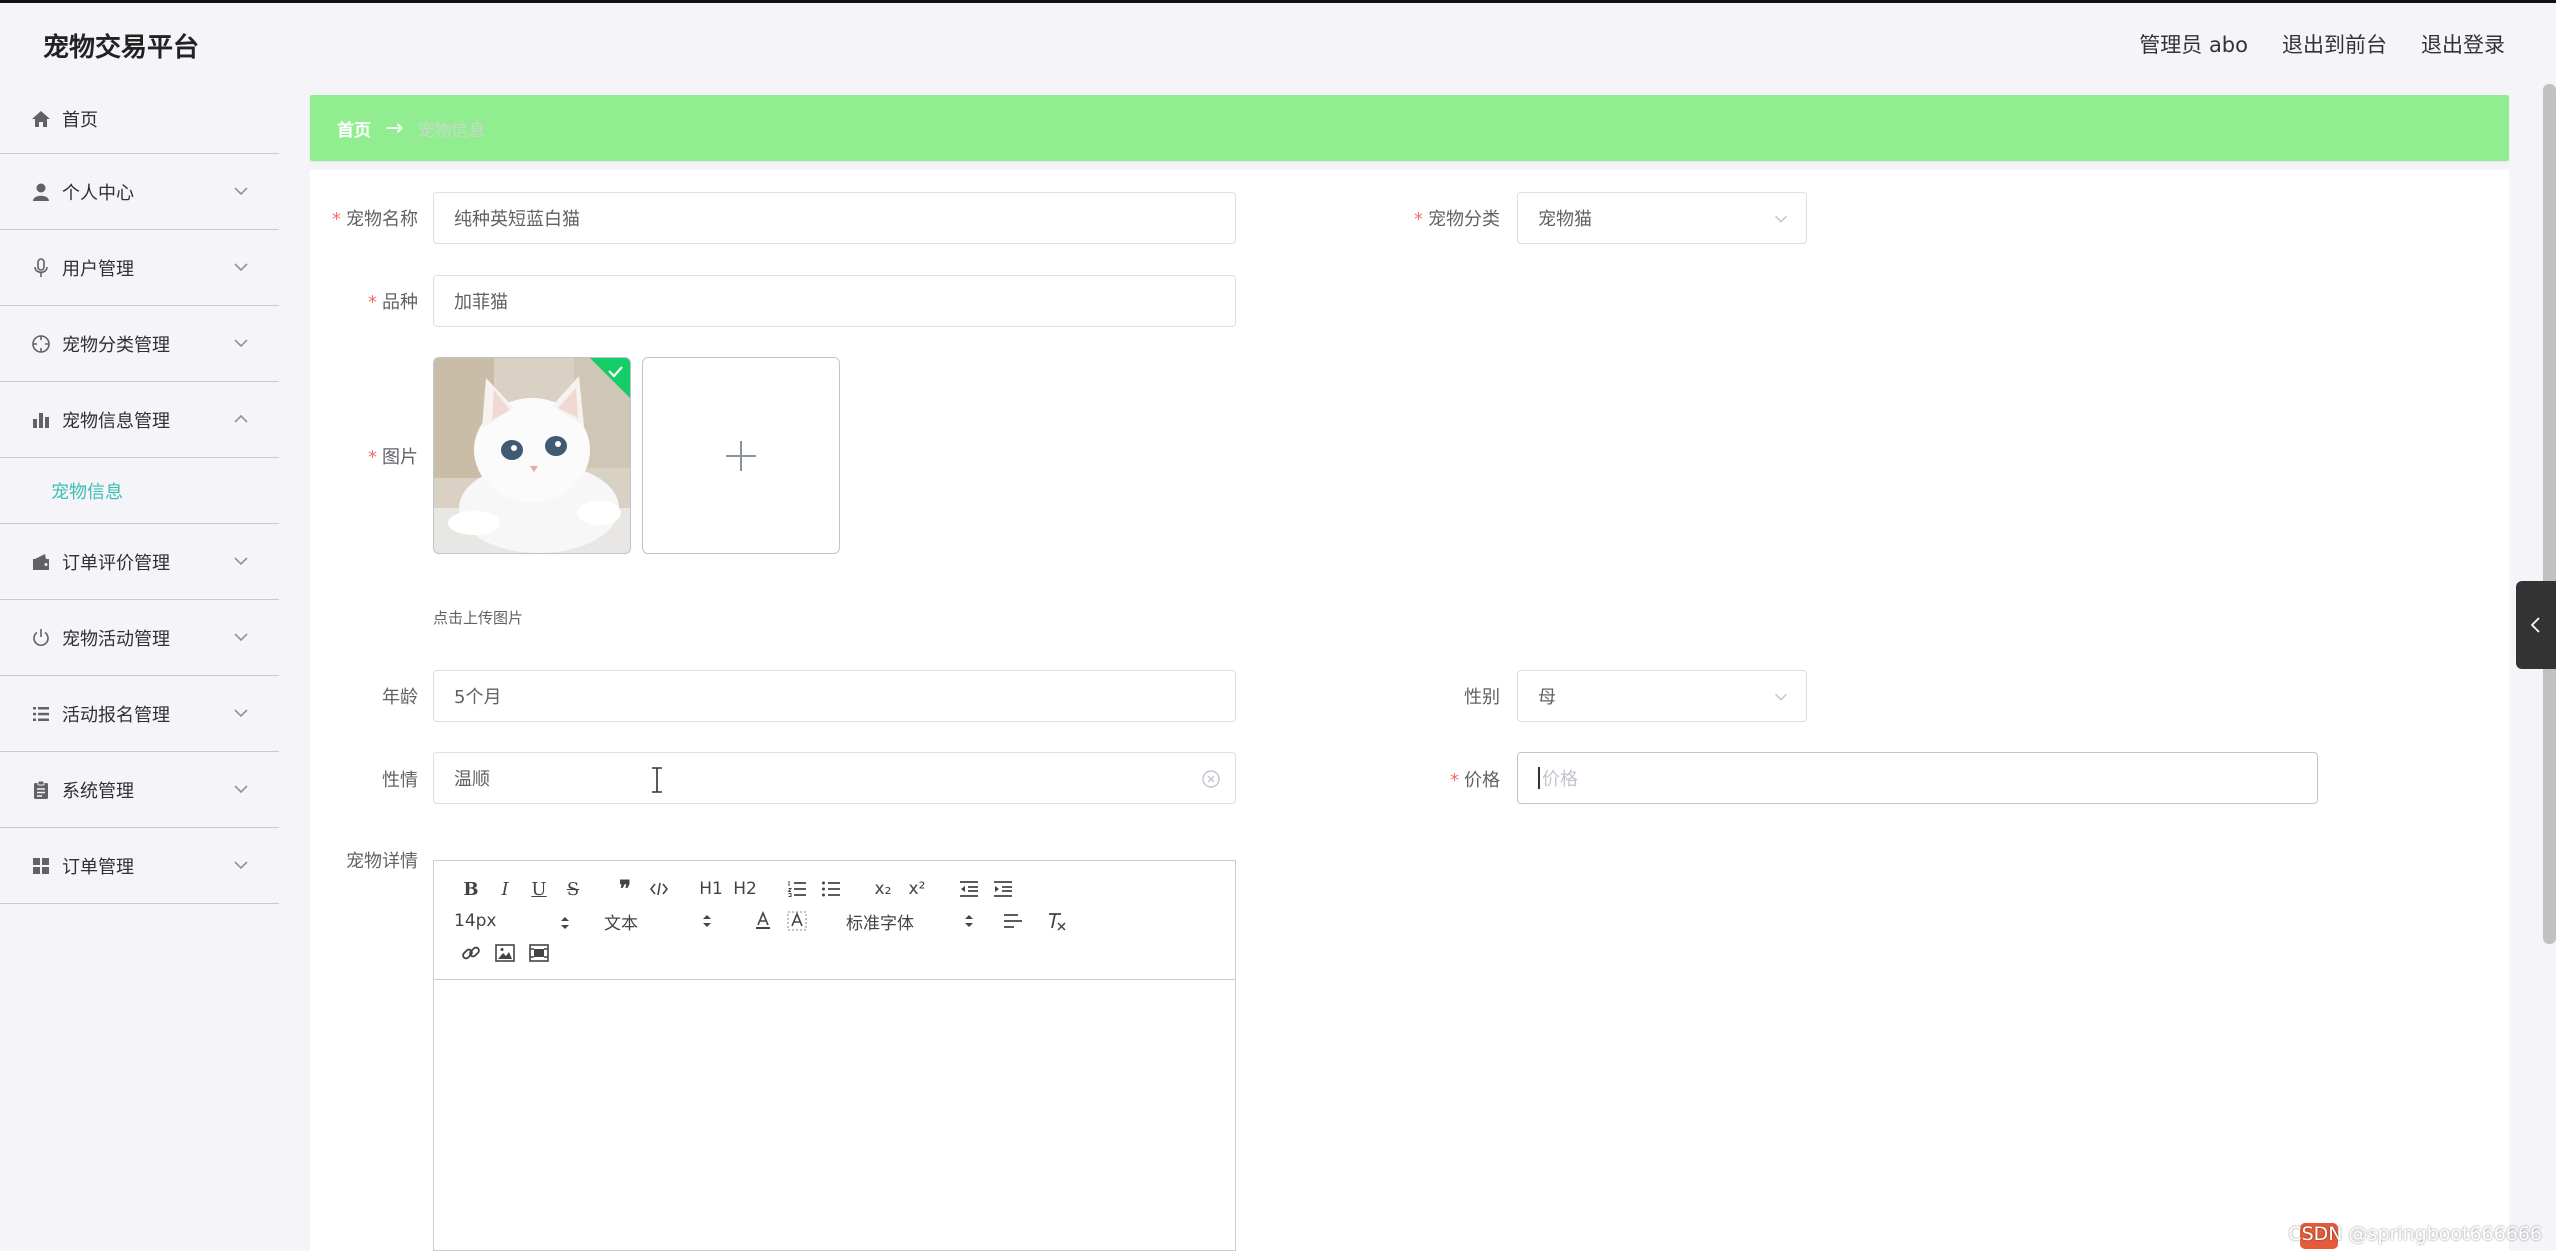  I want to click on microphone-icon, so click(41, 268).